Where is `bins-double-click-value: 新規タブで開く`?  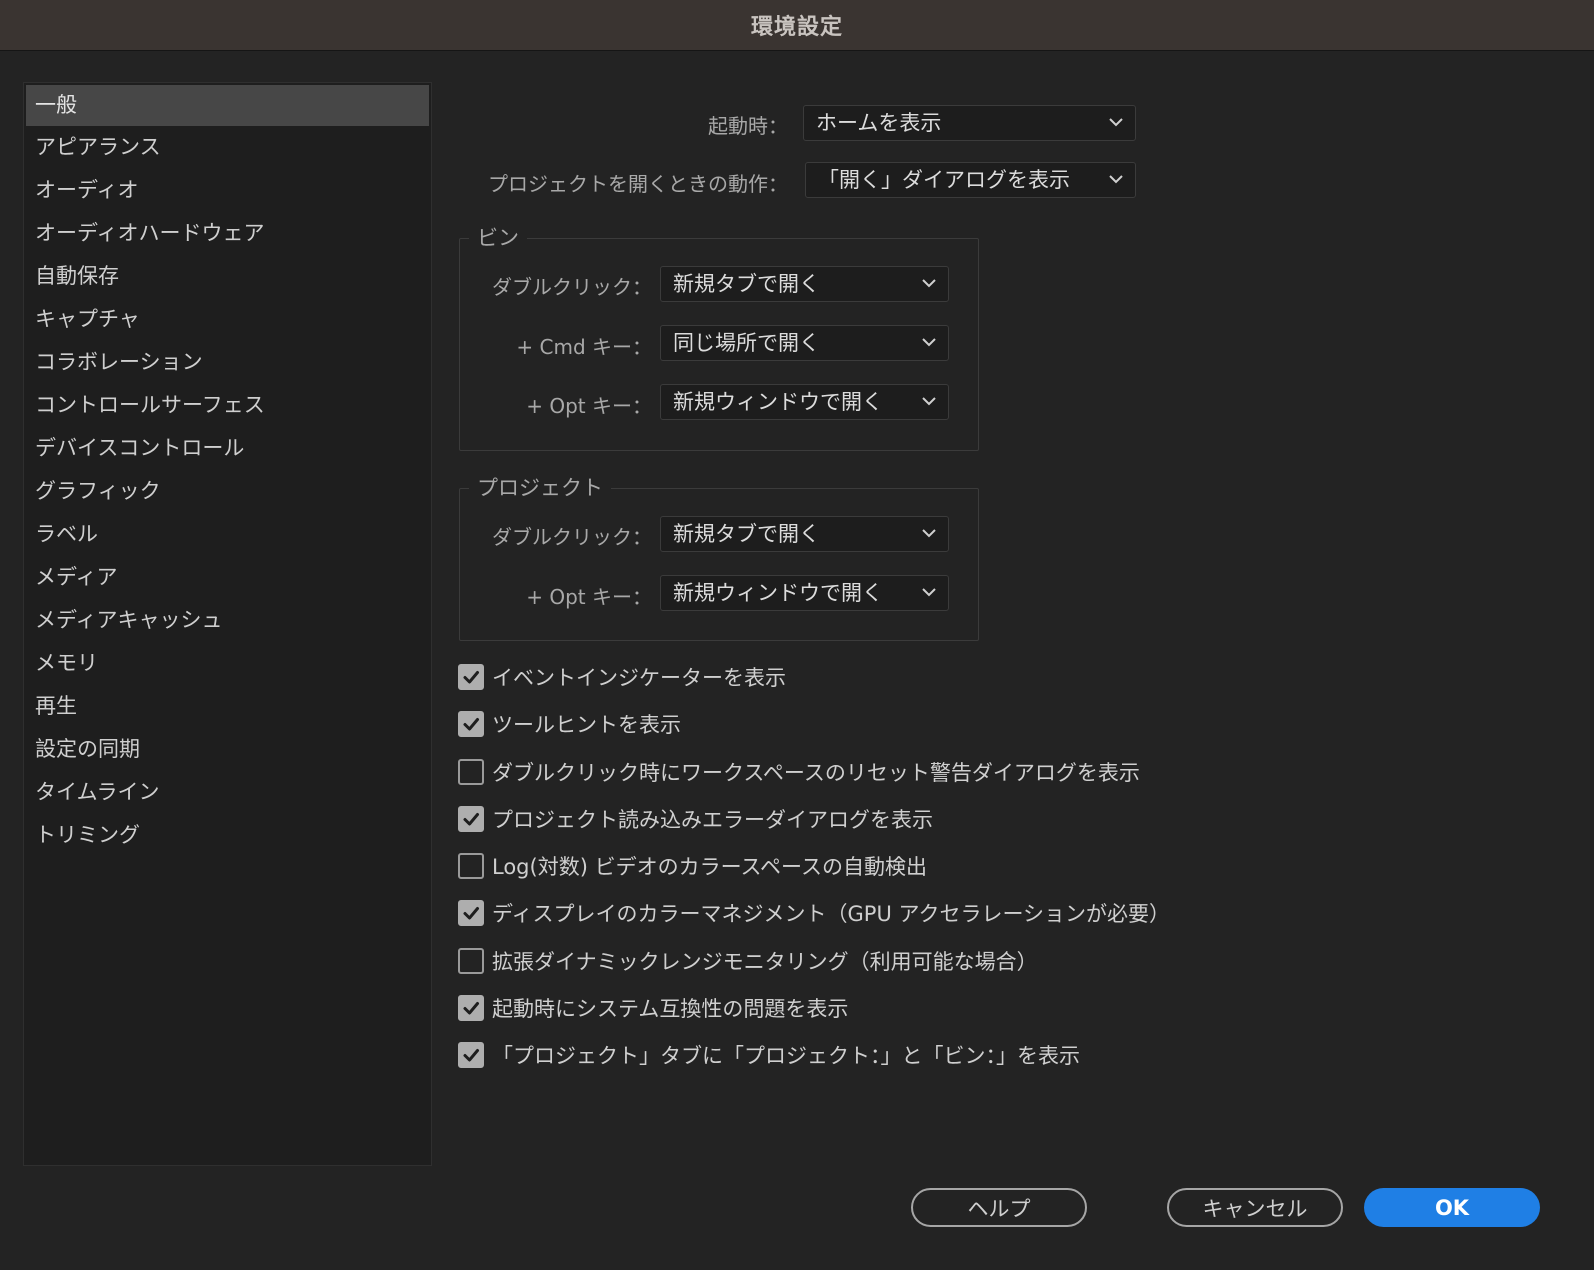 bins-double-click-value: 新規タブで開く is located at coordinates (746, 284).